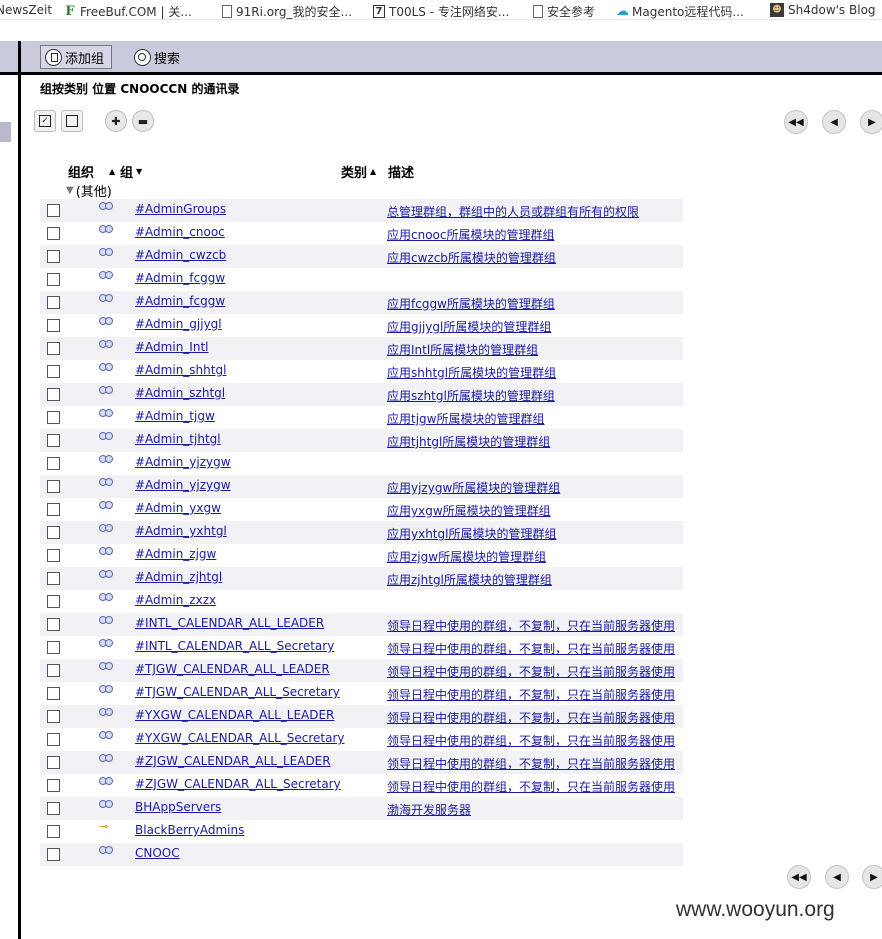 The width and height of the screenshot is (882, 939). Describe the element at coordinates (180, 209) in the screenshot. I see `group-name-link: #AdminGroups` at that location.